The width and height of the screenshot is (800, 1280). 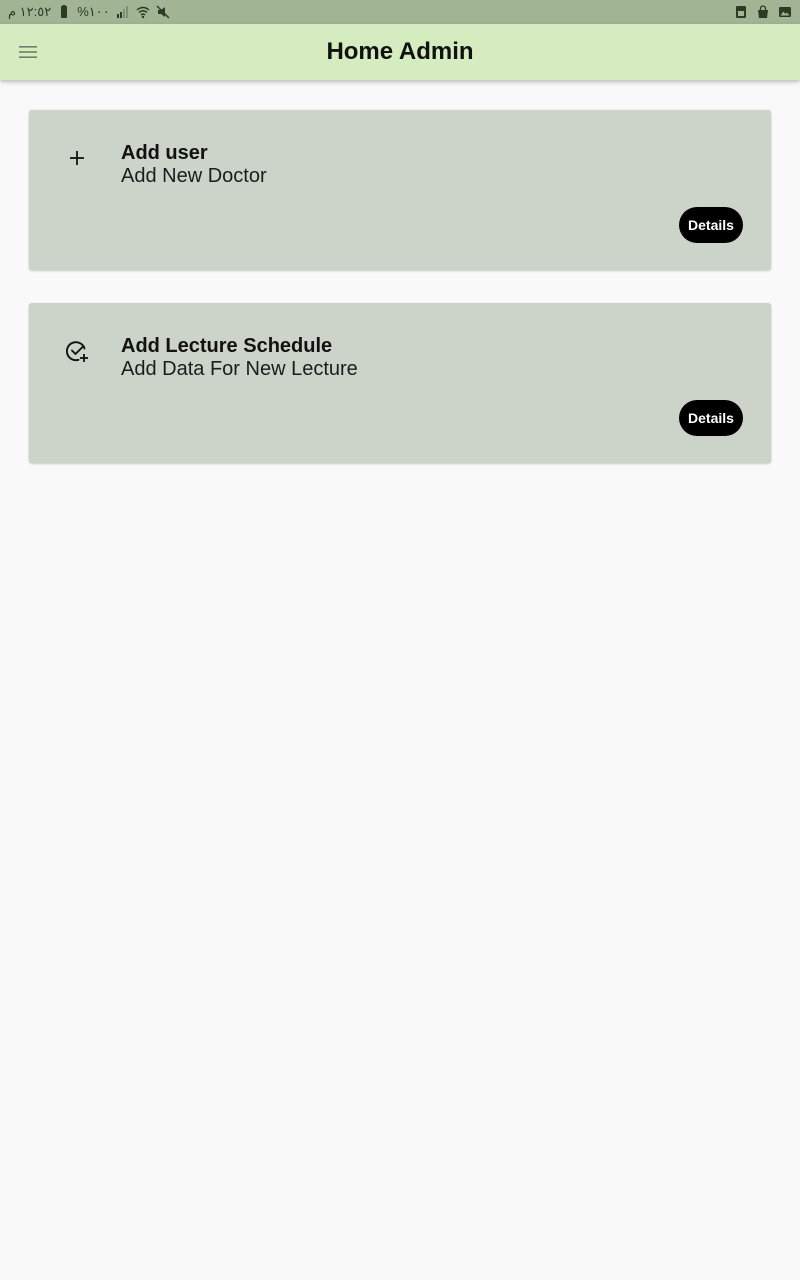 I want to click on status-battery: %١٠٠, so click(x=93, y=11).